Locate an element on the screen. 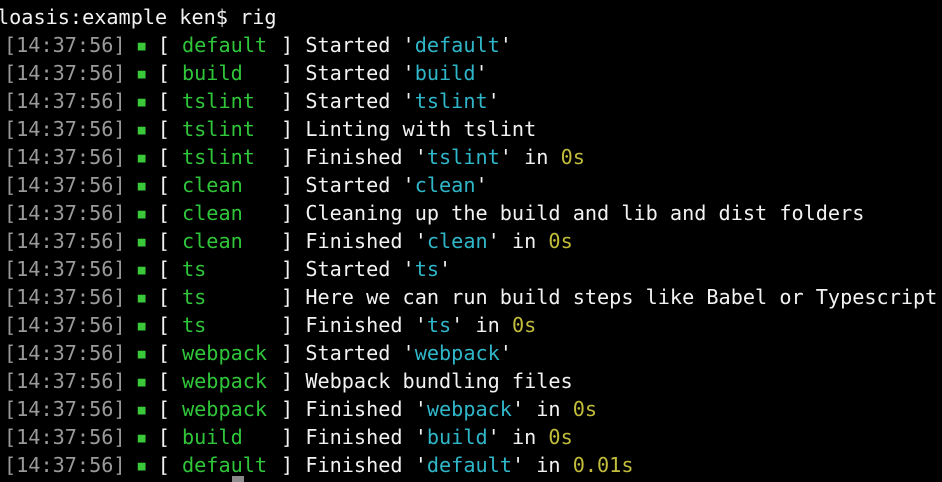 The image size is (942, 482). quoted-task-name: ts is located at coordinates (439, 325).